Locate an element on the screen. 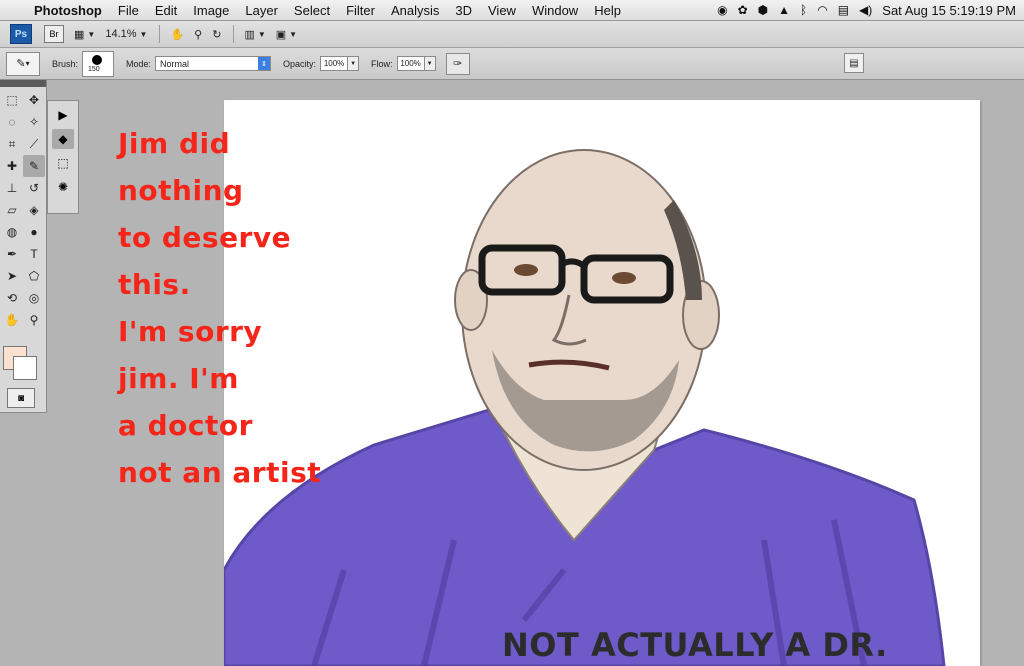 This screenshot has height=666, width=1024. opacity-input: 100% is located at coordinates (334, 63).